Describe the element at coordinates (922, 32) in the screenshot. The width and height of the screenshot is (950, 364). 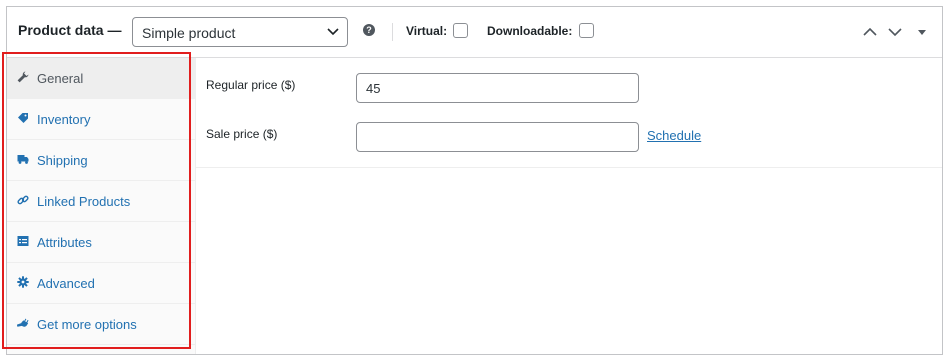
I see `caret-down-icon` at that location.